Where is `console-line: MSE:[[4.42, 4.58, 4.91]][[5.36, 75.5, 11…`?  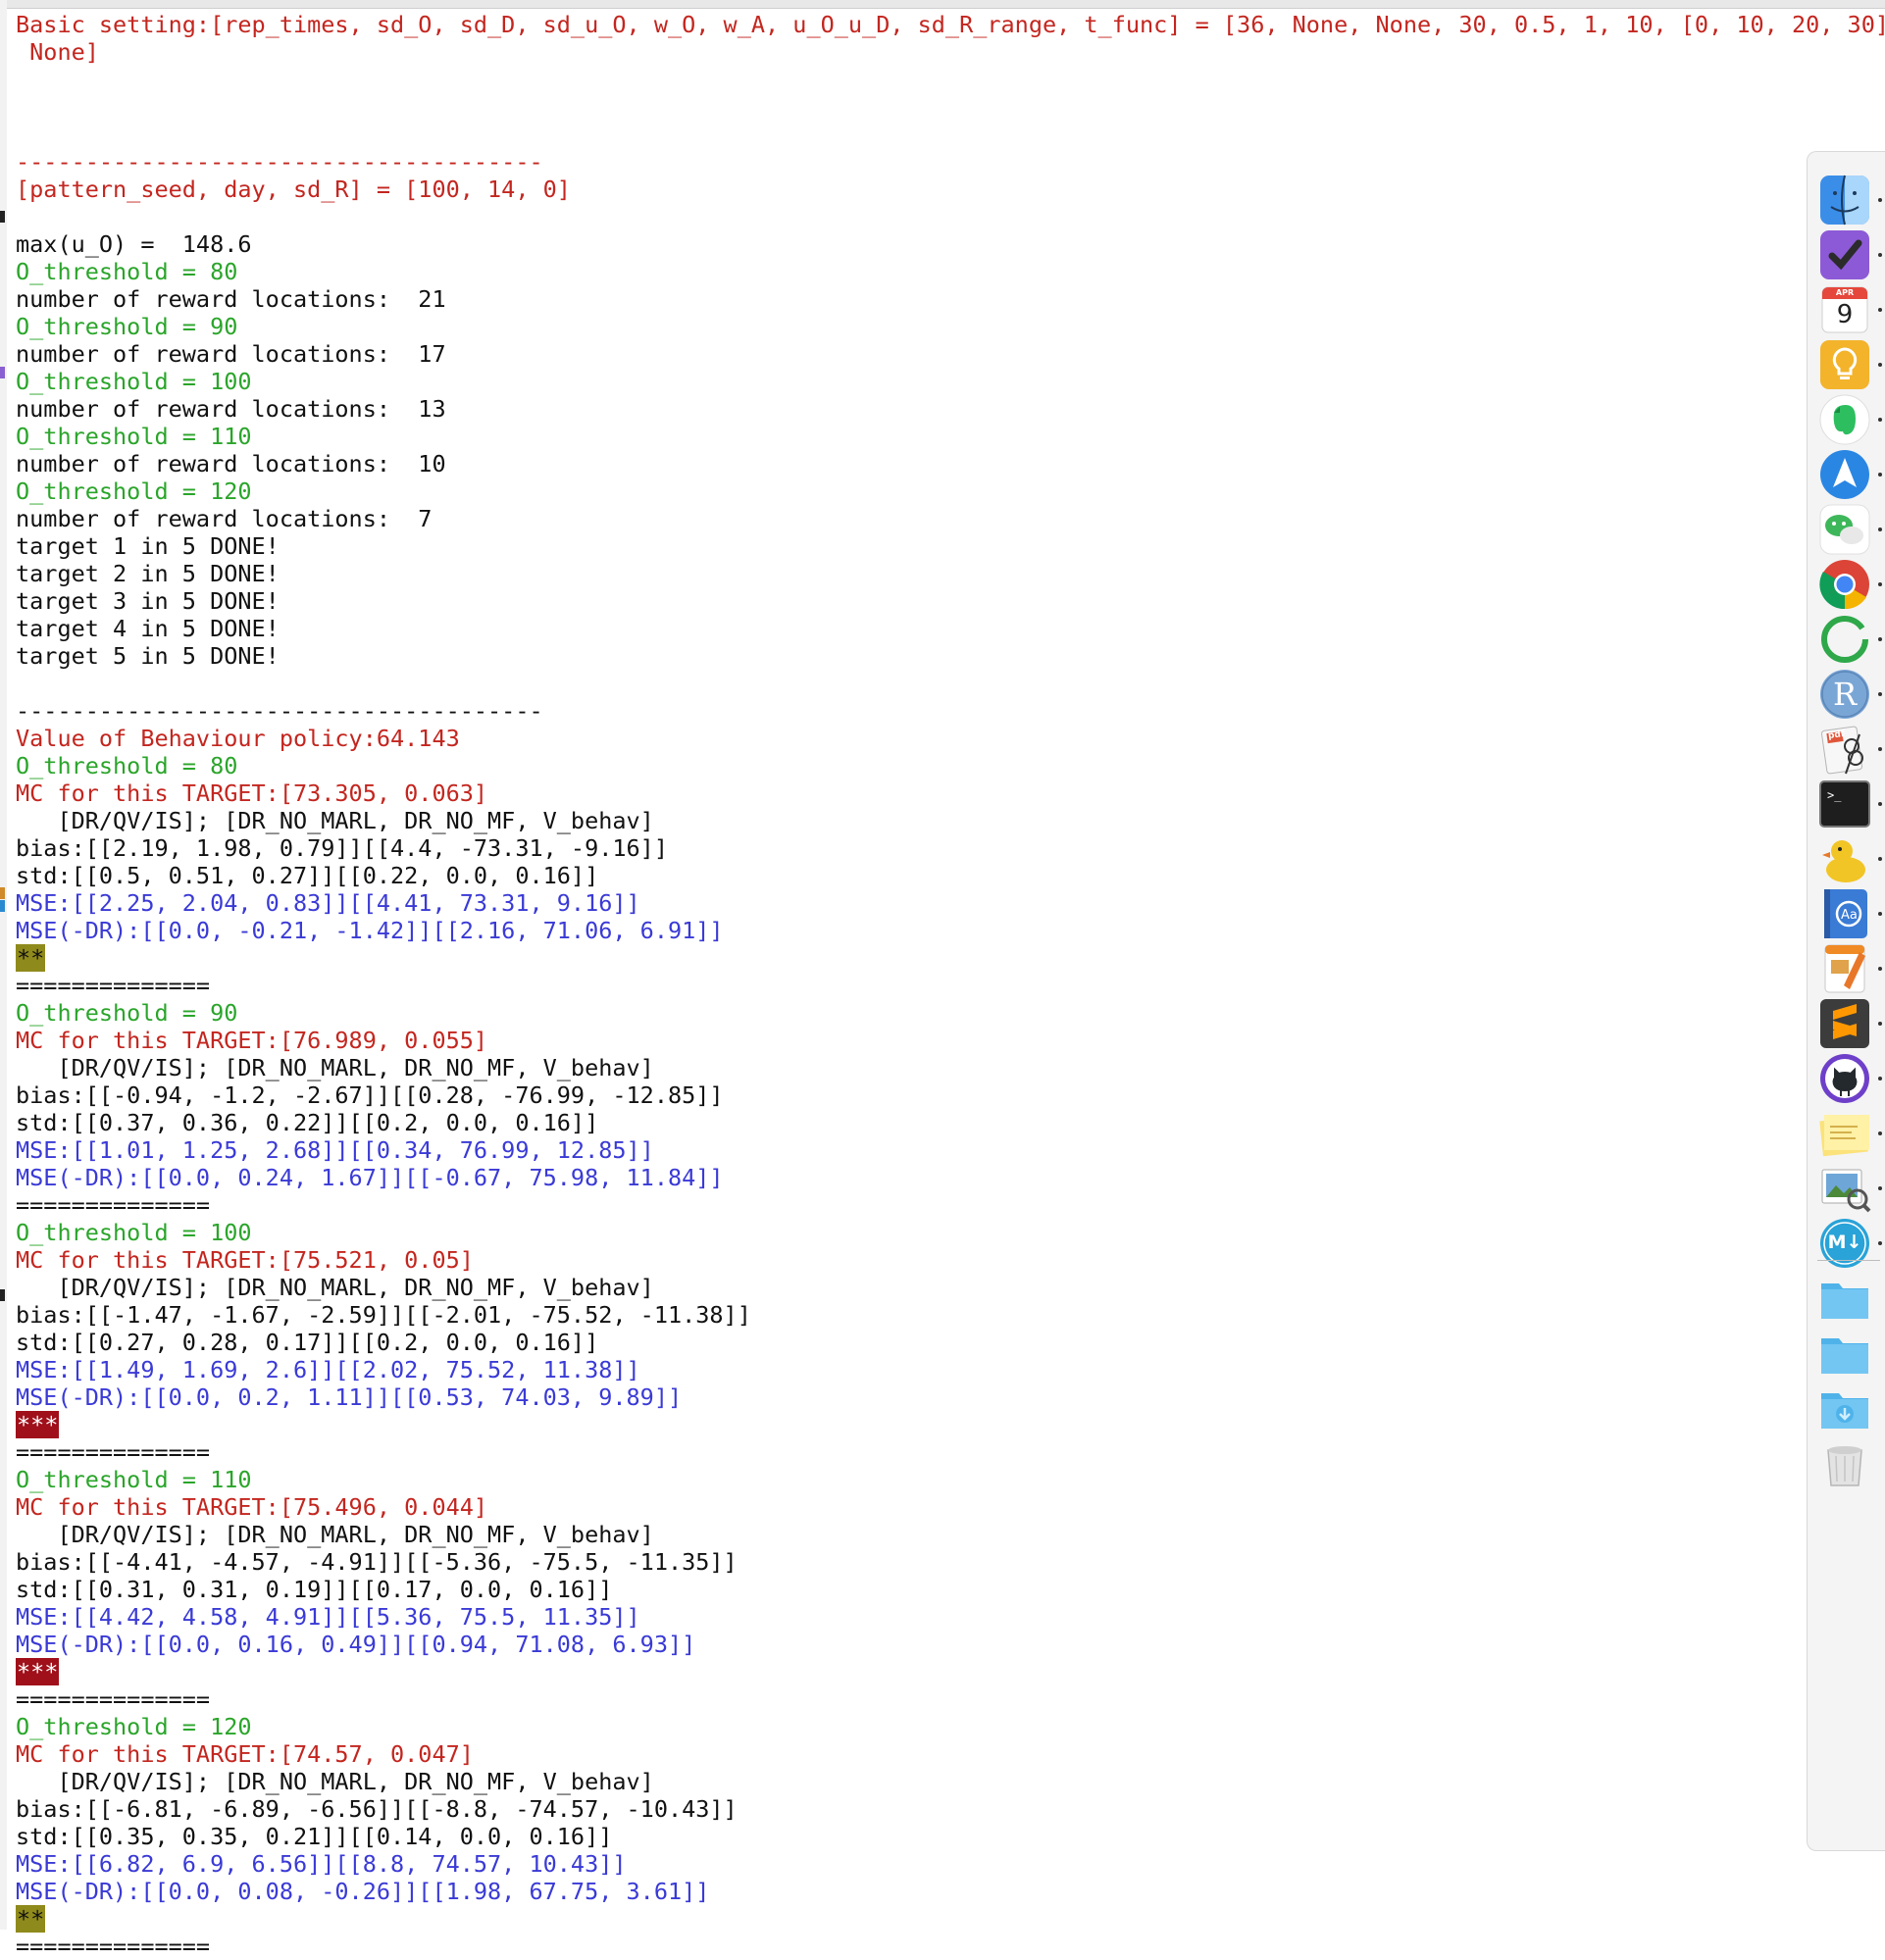
console-line: MSE:[[4.42, 4.58, 4.91]][[5.36, 75.5, 11… is located at coordinates (328, 1617).